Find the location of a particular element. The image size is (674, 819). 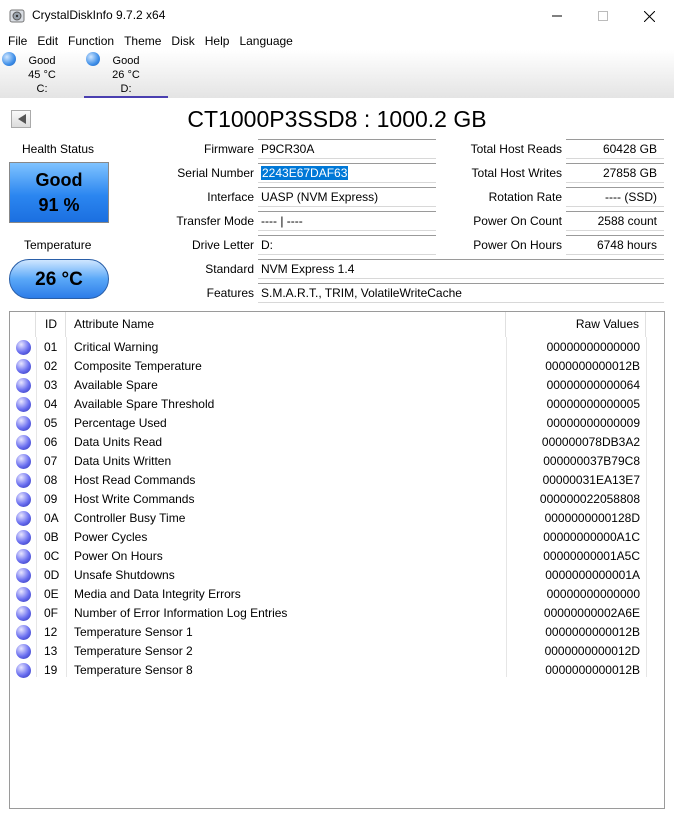

table-row: 01 Critical Warning 00000000000000 is located at coordinates (328, 347).